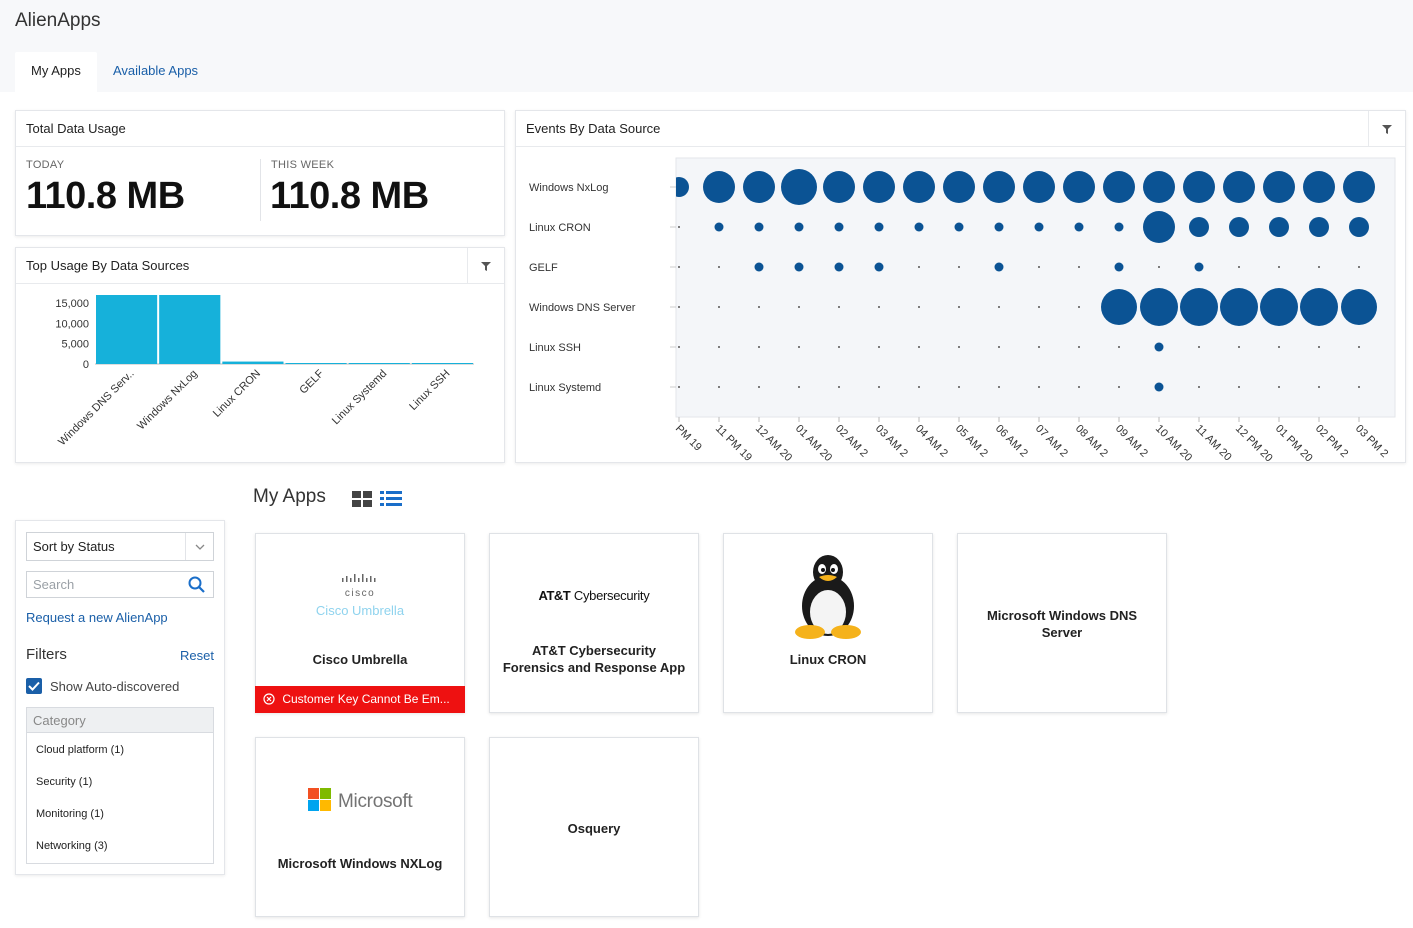 The image size is (1413, 928). I want to click on category-item: Networking (3), so click(72, 846).